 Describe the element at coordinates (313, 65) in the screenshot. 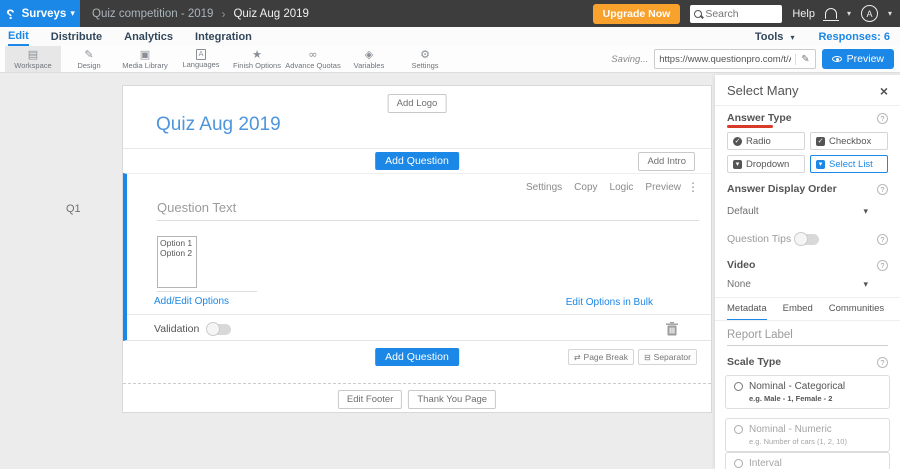

I see `toolbar-label: Advance Quotas` at that location.